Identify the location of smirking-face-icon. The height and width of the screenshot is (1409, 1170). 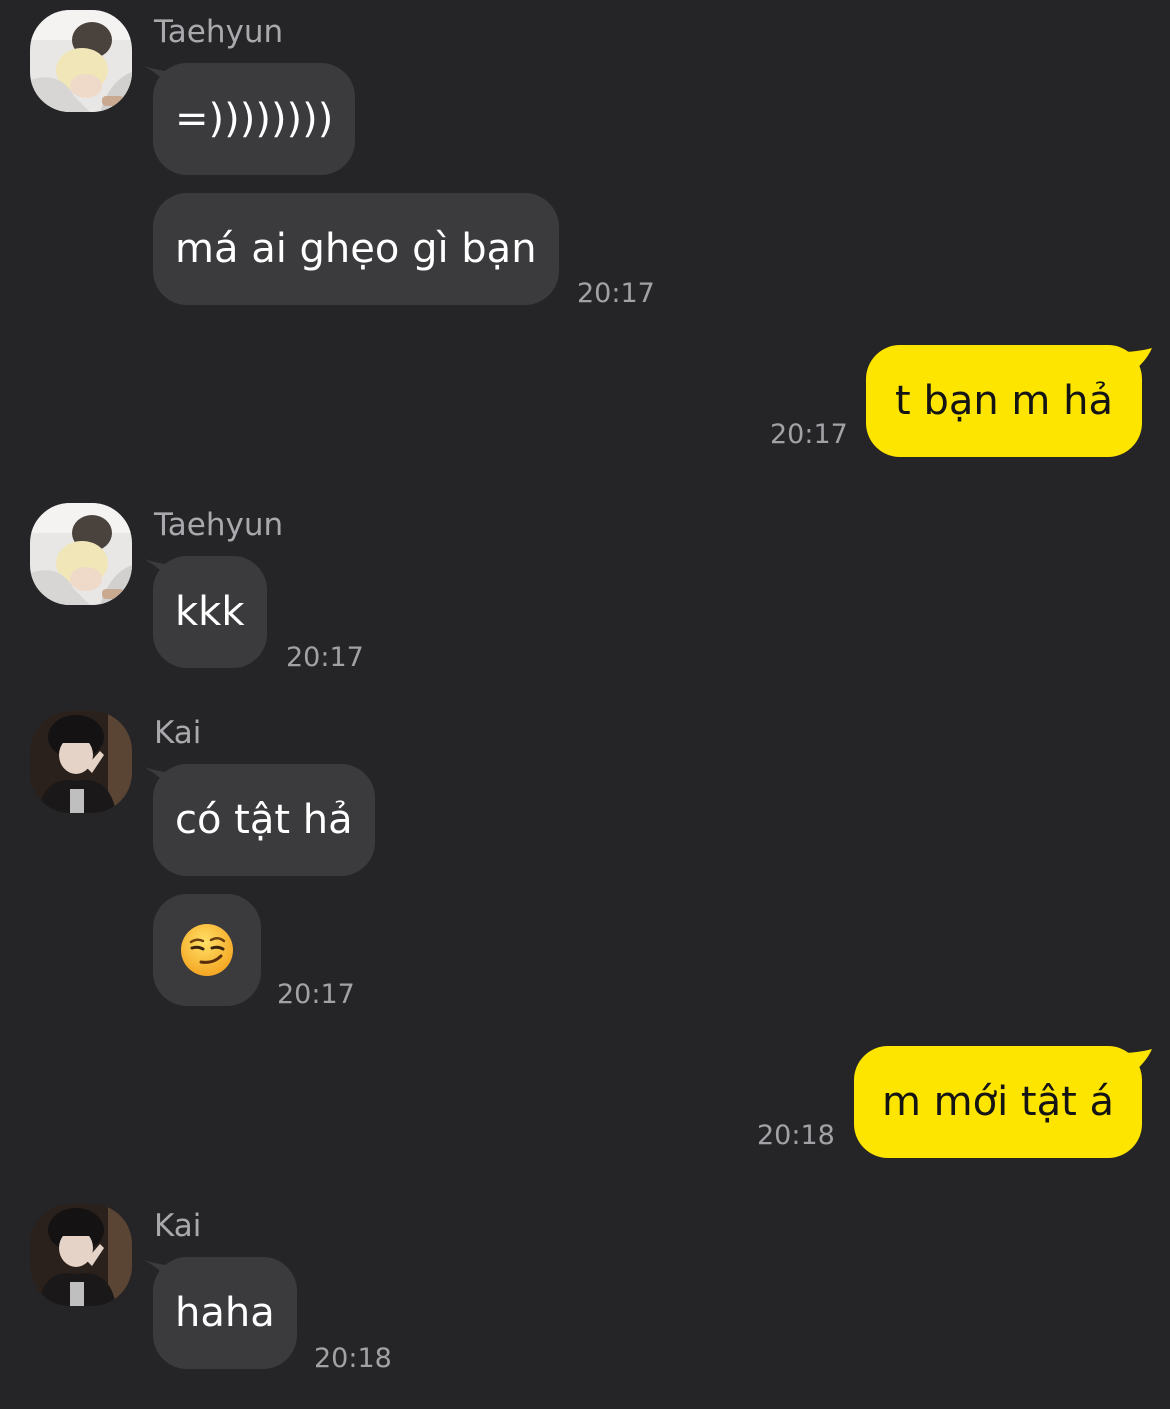
(207, 950).